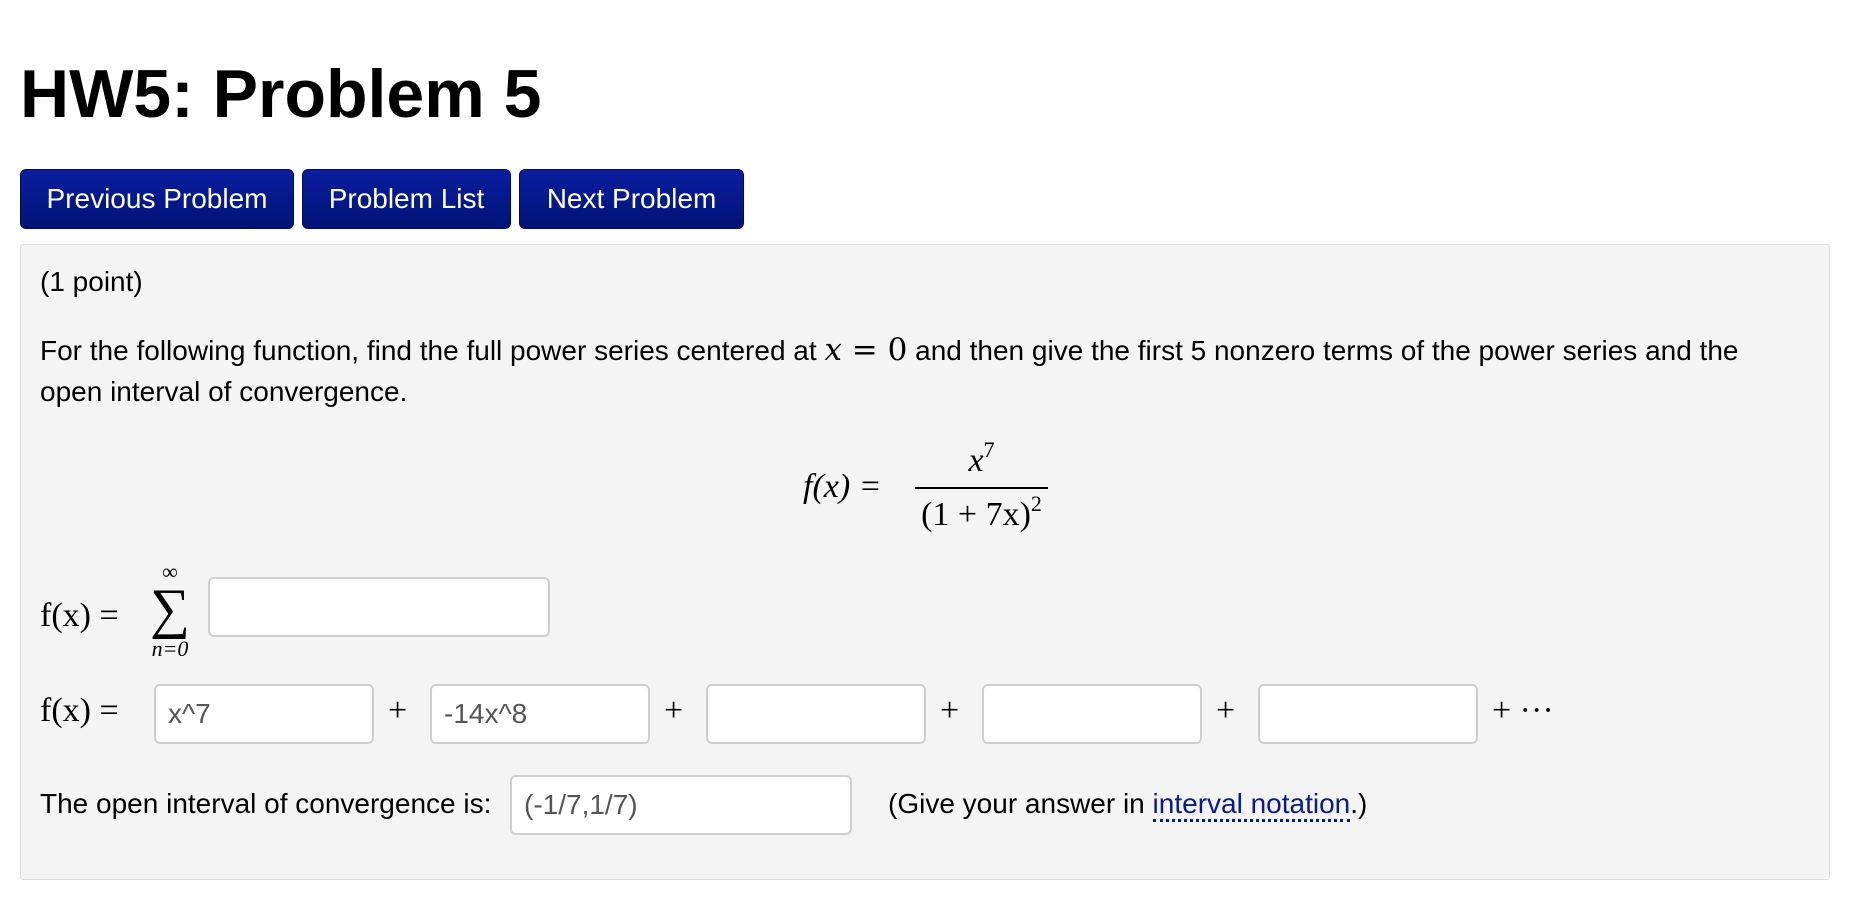 The height and width of the screenshot is (900, 1851). What do you see at coordinates (79, 710) in the screenshot?
I see `terms-lhs: f(x) =` at bounding box center [79, 710].